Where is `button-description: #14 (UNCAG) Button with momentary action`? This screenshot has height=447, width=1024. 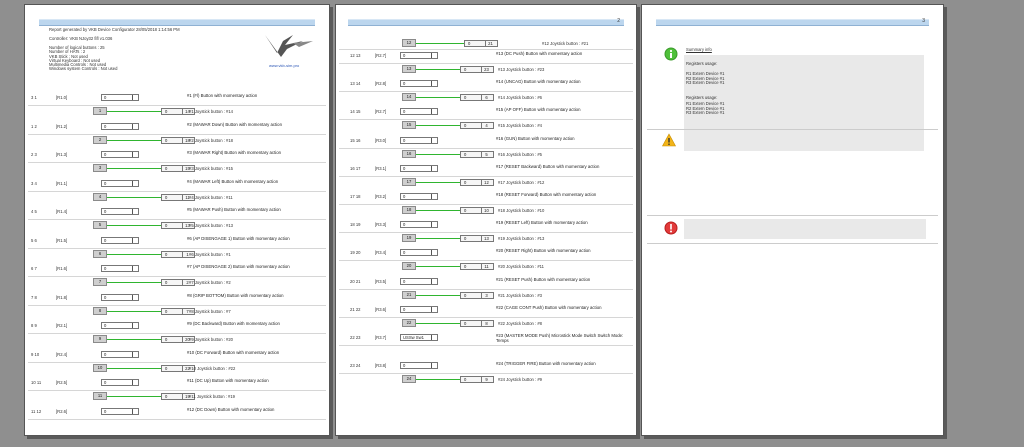
button-description: #14 (UNCAG) Button with momentary action is located at coordinates (538, 82).